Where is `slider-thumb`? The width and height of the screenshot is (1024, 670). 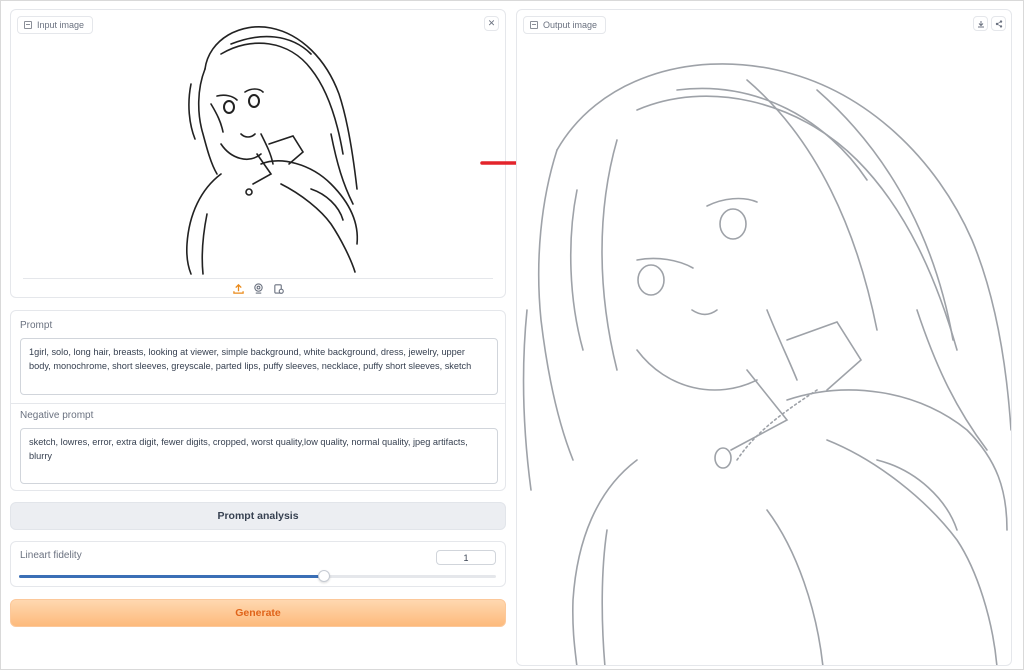
slider-thumb is located at coordinates (324, 576).